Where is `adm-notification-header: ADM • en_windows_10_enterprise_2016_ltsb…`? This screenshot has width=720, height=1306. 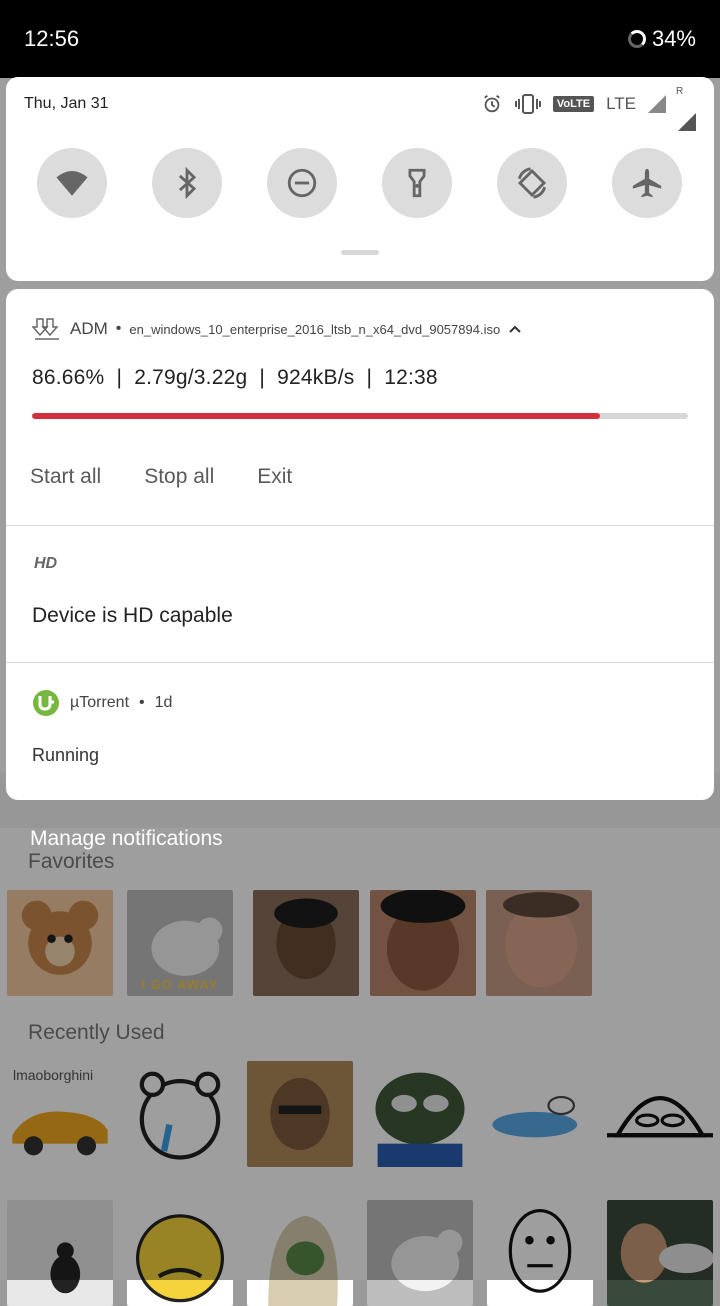
adm-notification-header: ADM • en_windows_10_enterprise_2016_ltsb… is located at coordinates (277, 329).